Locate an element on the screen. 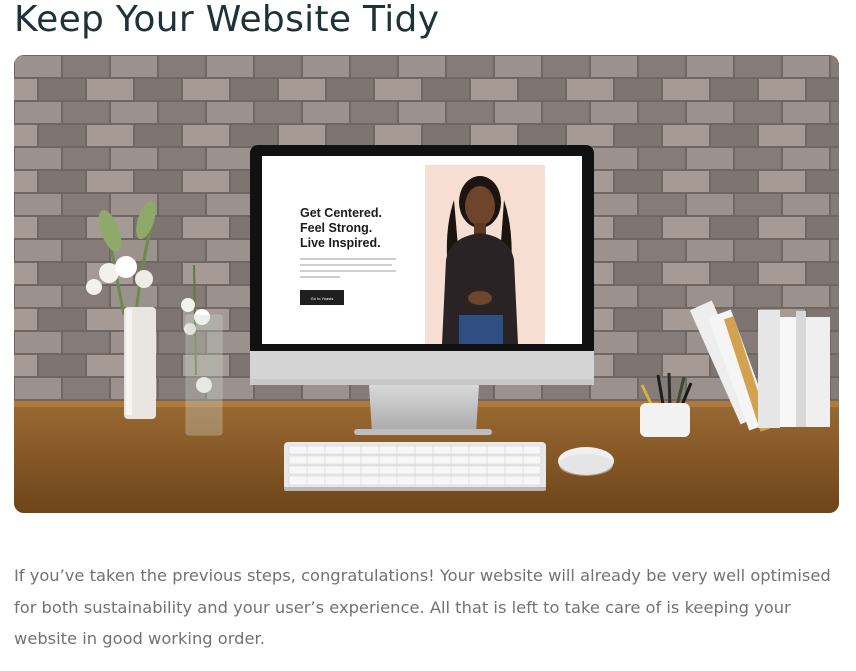 The image size is (856, 671). screen-headline-2: Feel Strong. is located at coordinates (336, 228).